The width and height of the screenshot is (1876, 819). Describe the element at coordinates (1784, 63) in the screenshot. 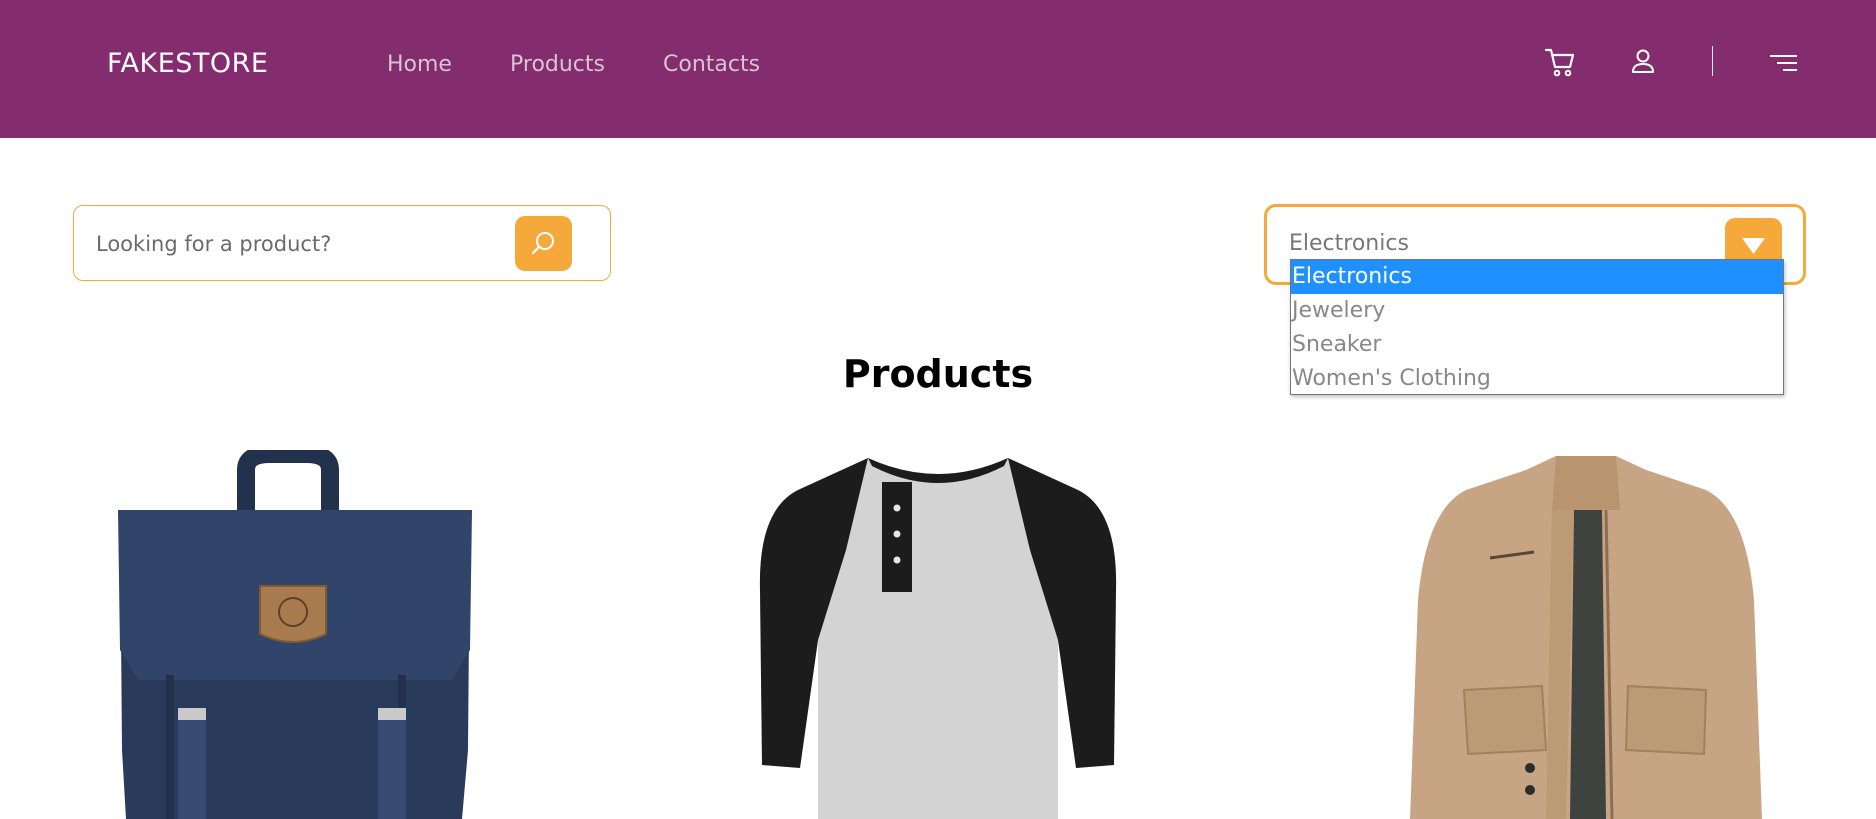

I see `menu-icon` at that location.